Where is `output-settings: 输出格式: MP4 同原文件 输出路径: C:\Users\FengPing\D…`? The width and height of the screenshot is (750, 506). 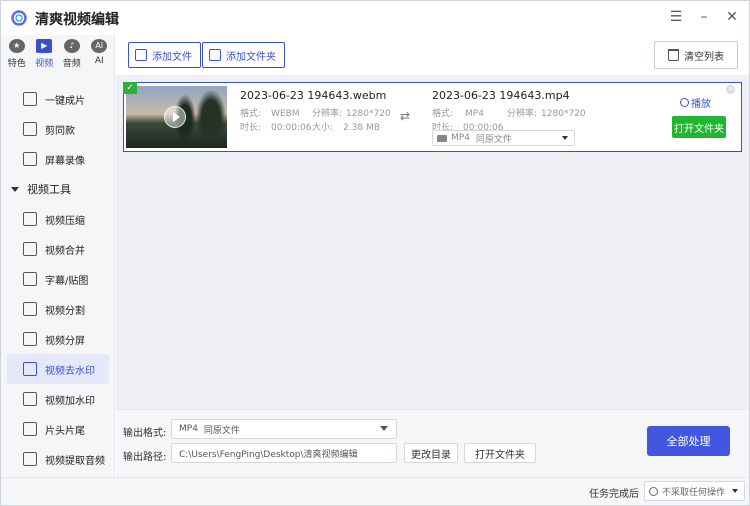 output-settings: 输出格式: MP4 同原文件 输出路径: C:\Users\FengPing\D… is located at coordinates (432, 443).